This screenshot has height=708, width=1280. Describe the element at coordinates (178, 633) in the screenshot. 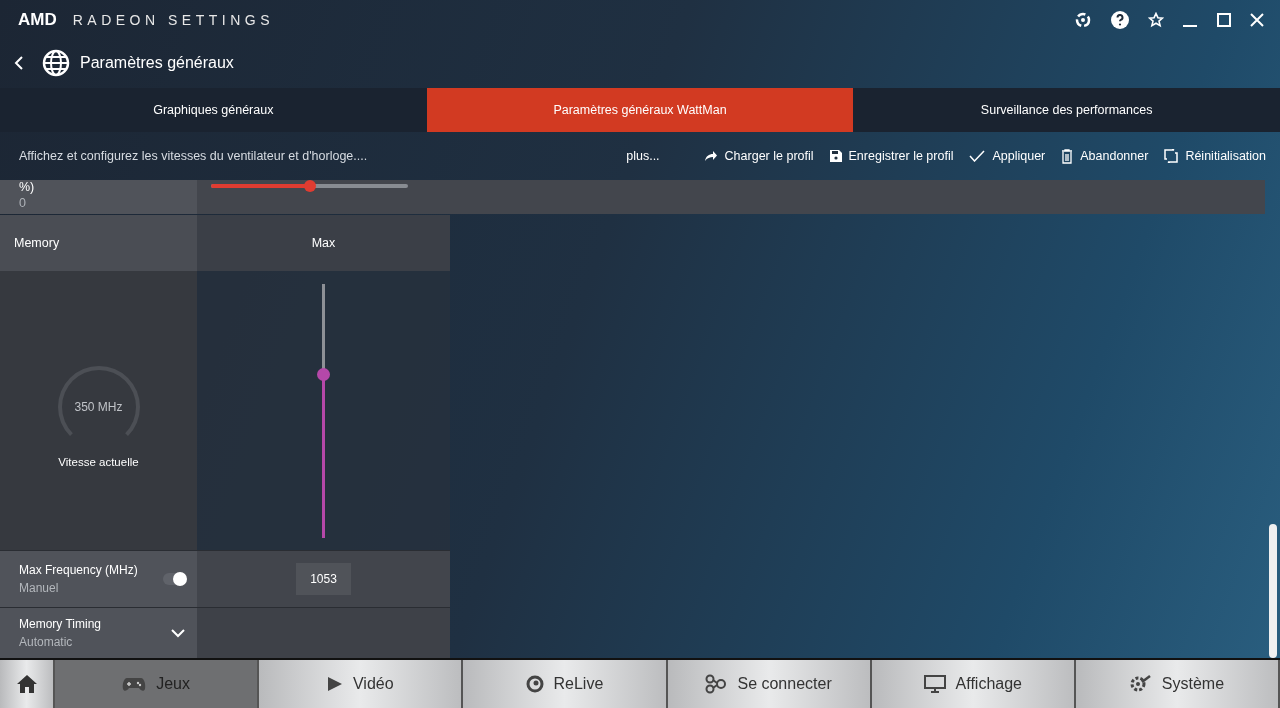

I see `chevron-icon` at that location.